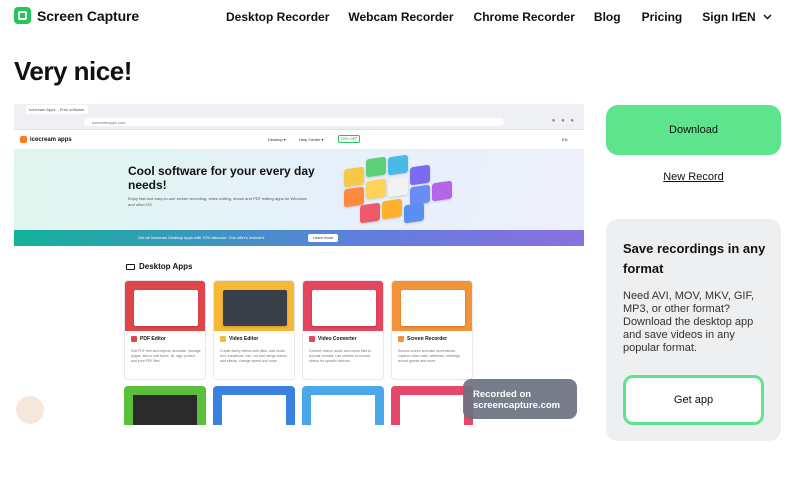 This screenshot has height=483, width=800. What do you see at coordinates (694, 258) in the screenshot?
I see `save-formats-title: Save recordings in any format` at bounding box center [694, 258].